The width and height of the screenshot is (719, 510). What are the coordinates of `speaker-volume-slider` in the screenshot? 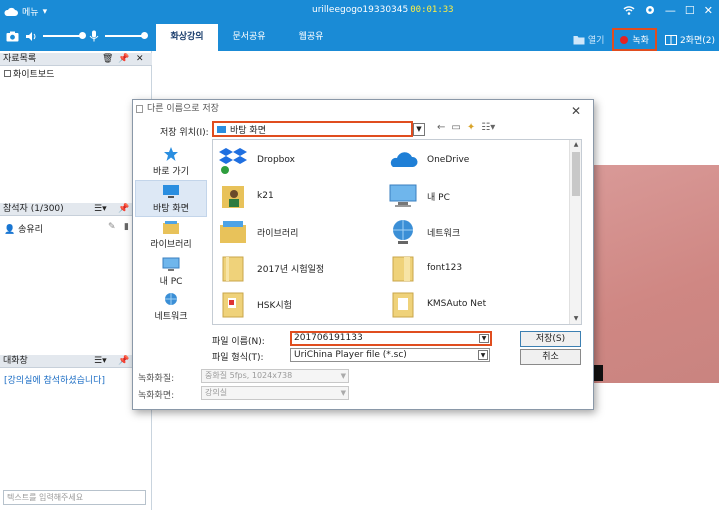 It's located at (64, 35).